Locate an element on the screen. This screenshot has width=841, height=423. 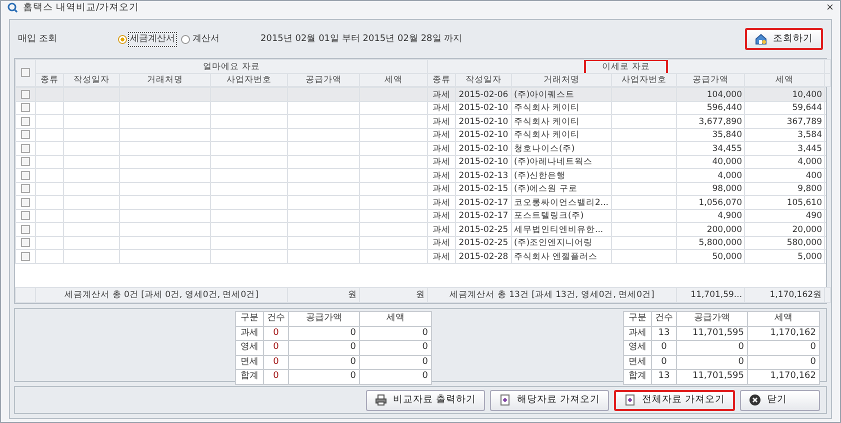
table-cell: 104,000 is located at coordinates (710, 95).